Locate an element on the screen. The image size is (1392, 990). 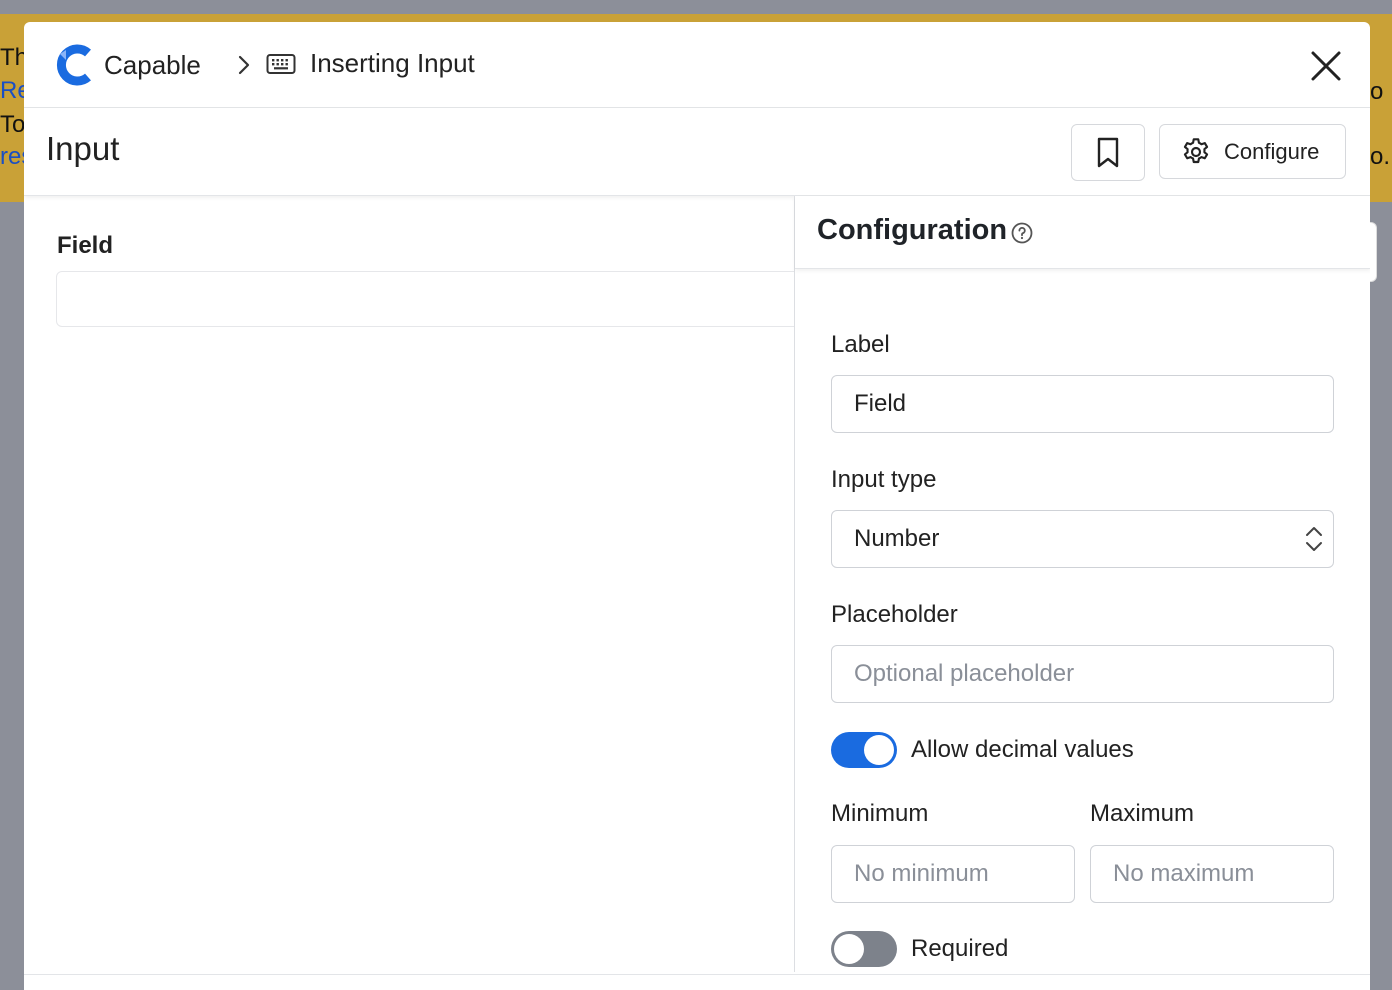
close-icon is located at coordinates (1326, 66).